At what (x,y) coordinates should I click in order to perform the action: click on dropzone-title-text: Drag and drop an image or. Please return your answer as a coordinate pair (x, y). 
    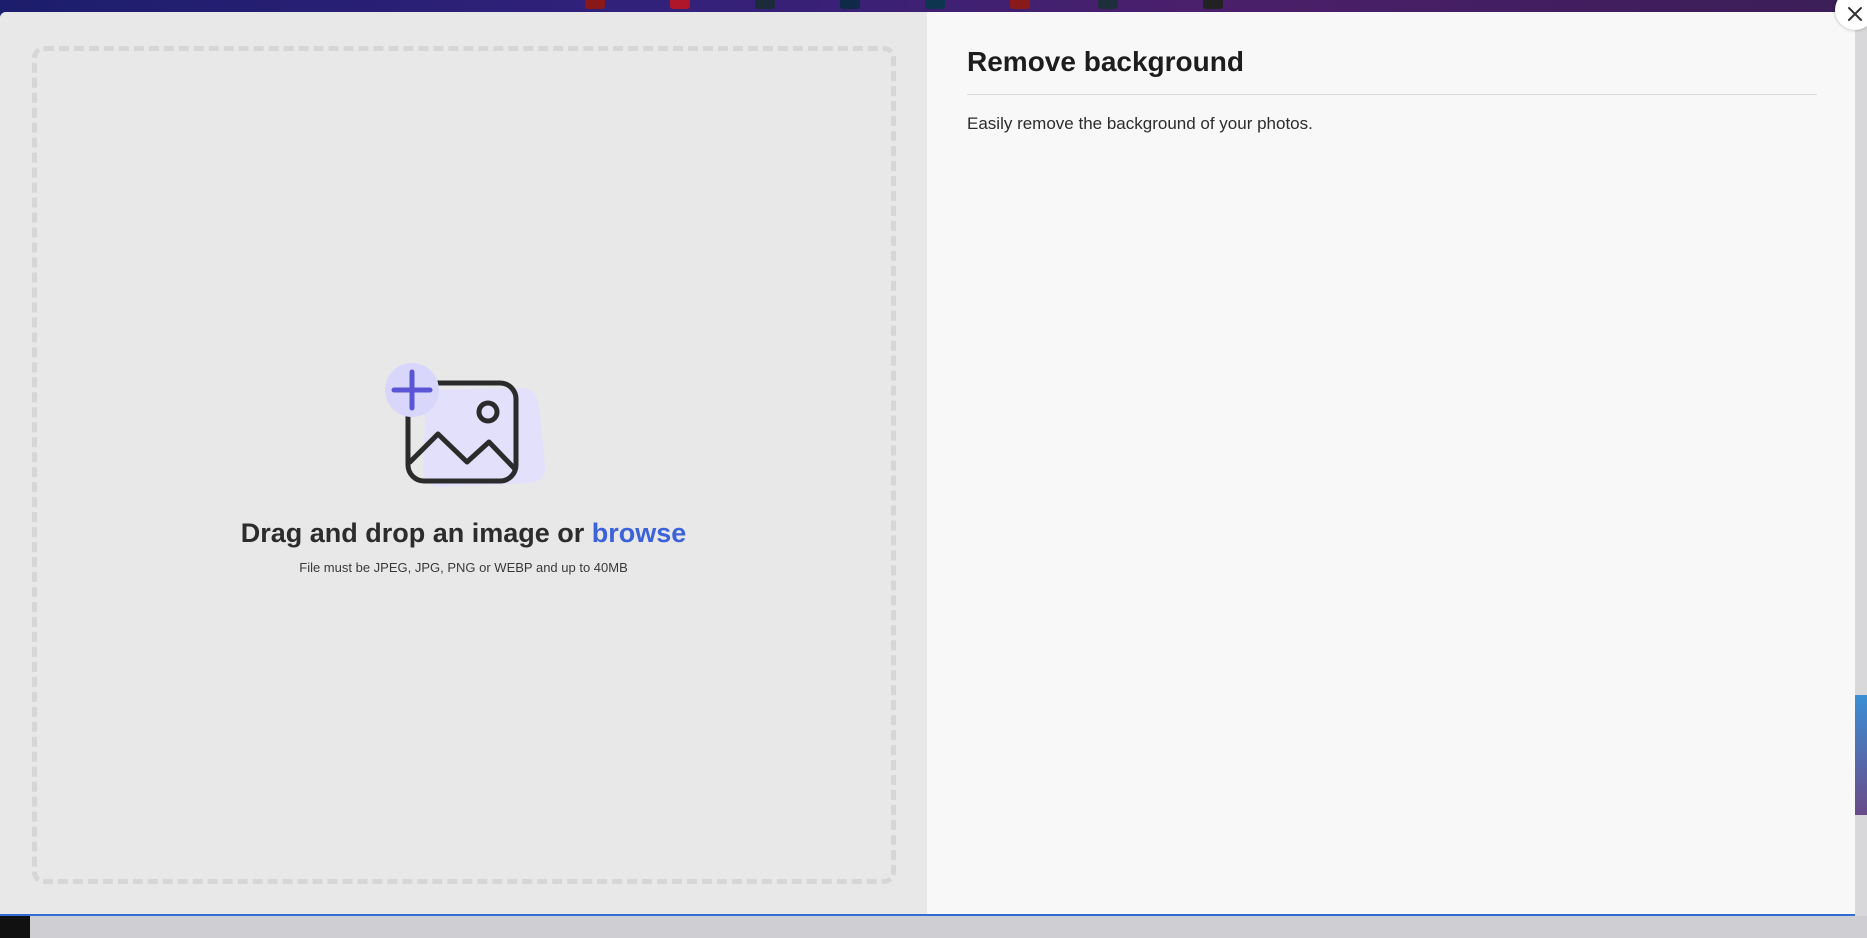
    Looking at the image, I should click on (416, 533).